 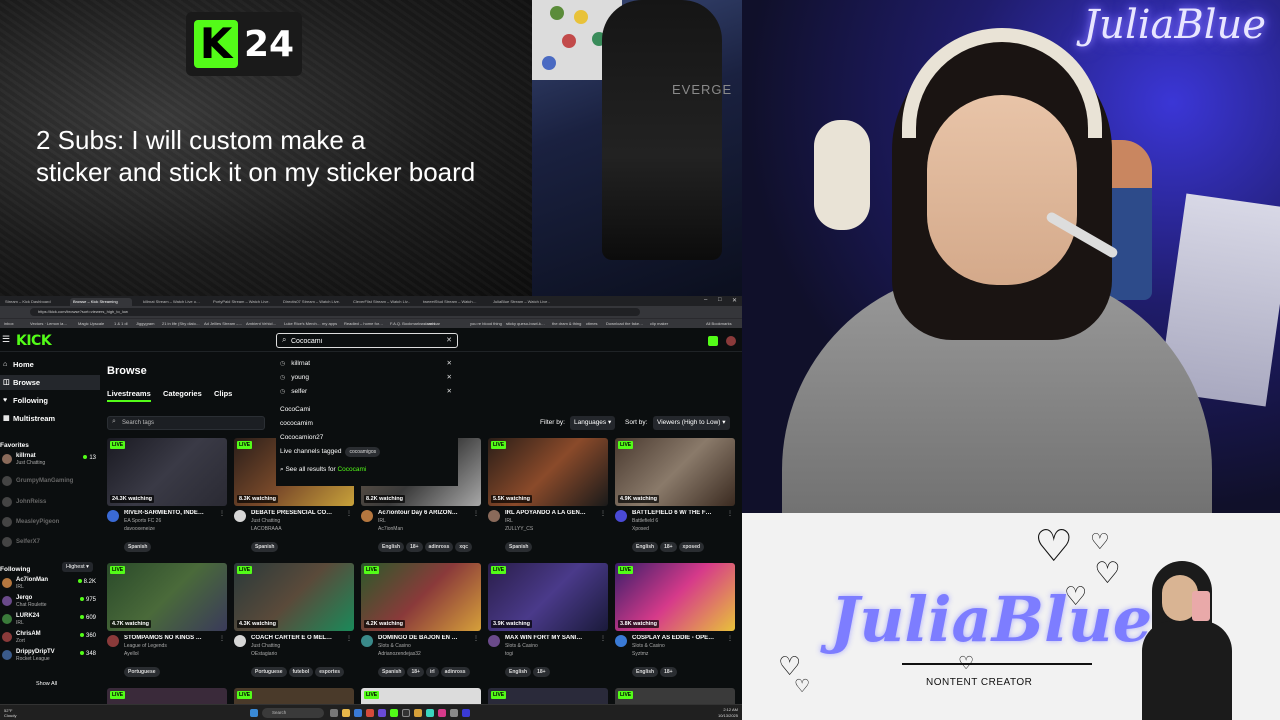 What do you see at coordinates (548, 472) in the screenshot?
I see `stream-thumbnail: LIVE 5.5K watching` at bounding box center [548, 472].